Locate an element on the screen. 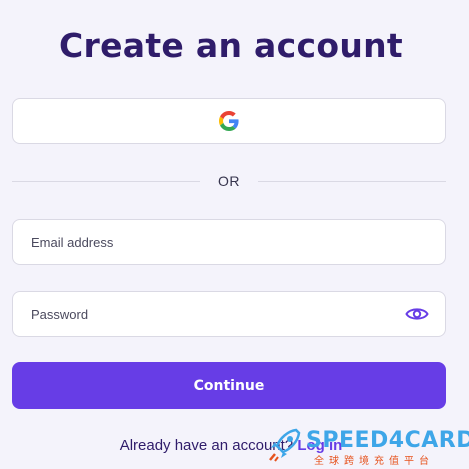 The width and height of the screenshot is (469, 469). login-link: Log in is located at coordinates (319, 445).